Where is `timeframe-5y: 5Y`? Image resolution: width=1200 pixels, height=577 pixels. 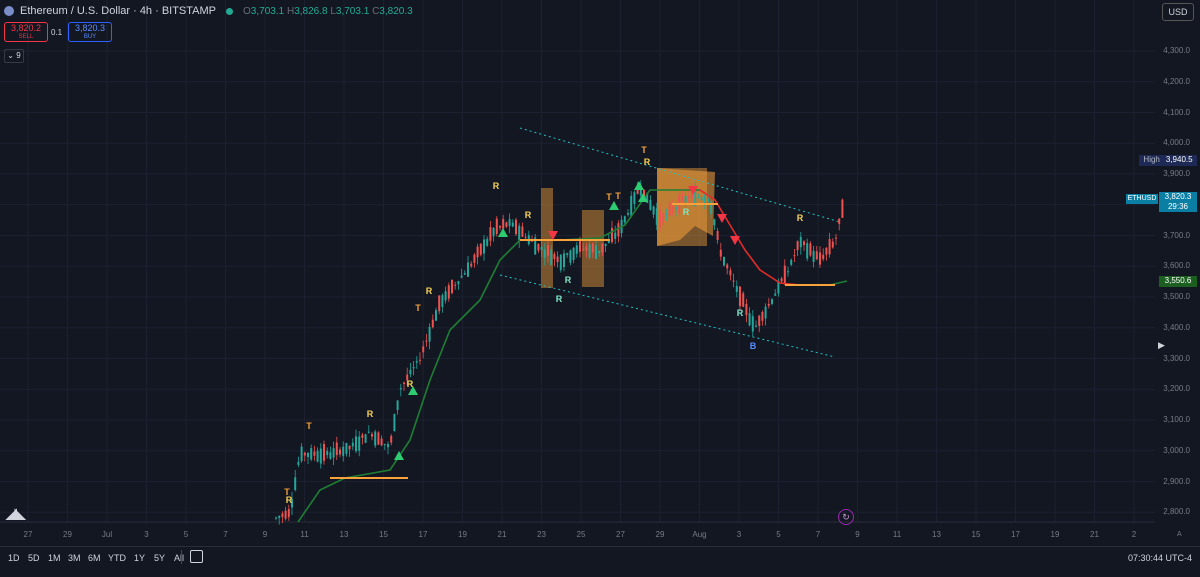 timeframe-5y: 5Y is located at coordinates (159, 558).